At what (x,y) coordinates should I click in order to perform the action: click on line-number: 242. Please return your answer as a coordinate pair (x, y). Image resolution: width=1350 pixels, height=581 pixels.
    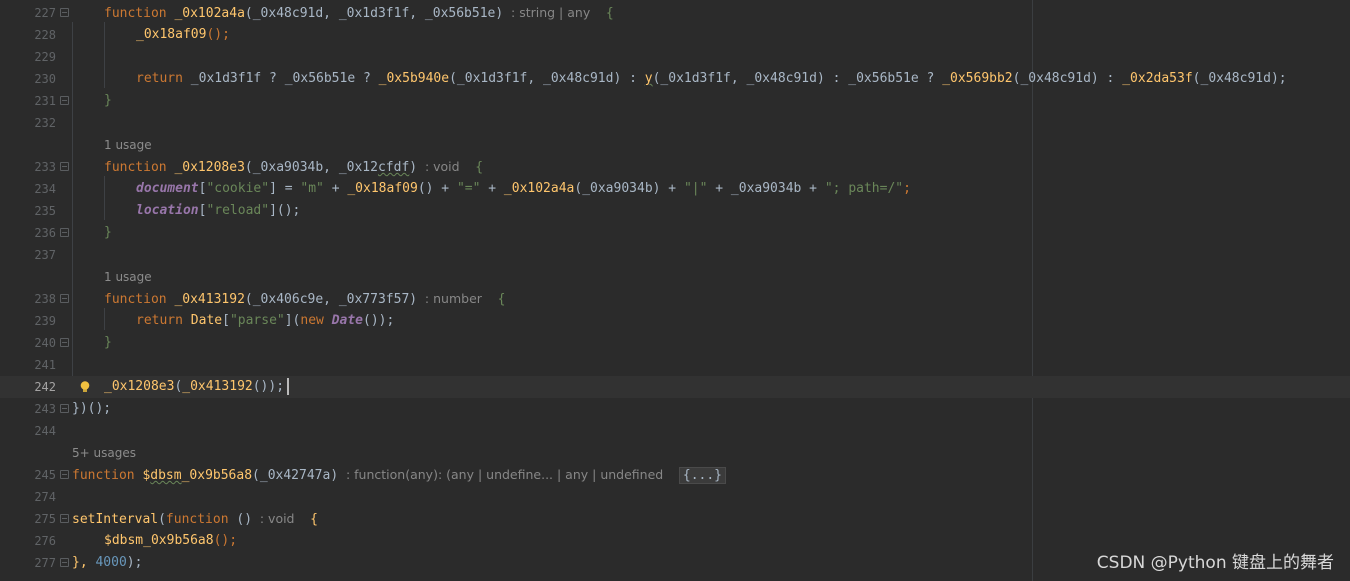
    Looking at the image, I should click on (45, 387).